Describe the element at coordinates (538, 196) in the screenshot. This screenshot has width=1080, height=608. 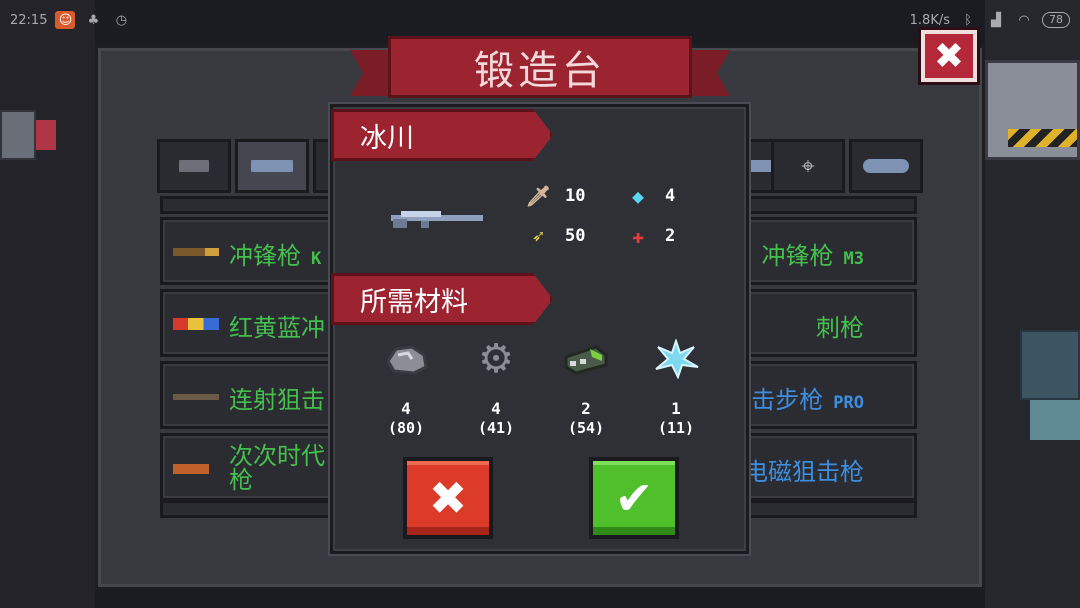
I see `sword-icon: 🗡` at that location.